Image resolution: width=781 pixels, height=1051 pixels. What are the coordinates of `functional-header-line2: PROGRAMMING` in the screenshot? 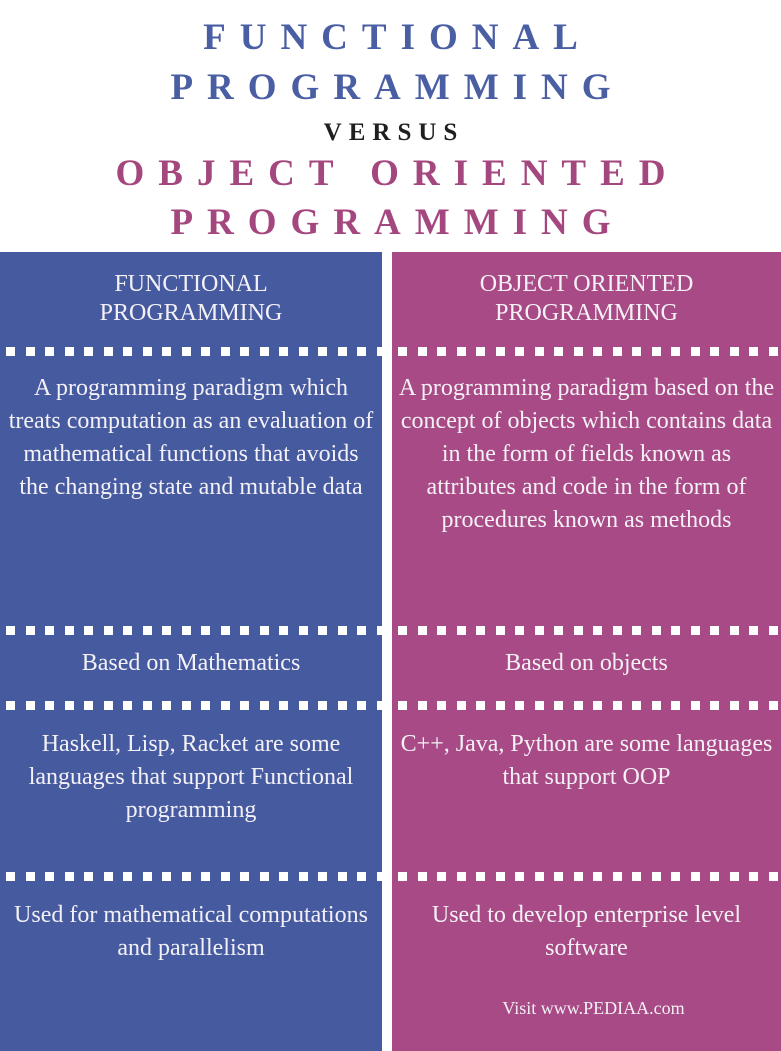 It's located at (191, 313).